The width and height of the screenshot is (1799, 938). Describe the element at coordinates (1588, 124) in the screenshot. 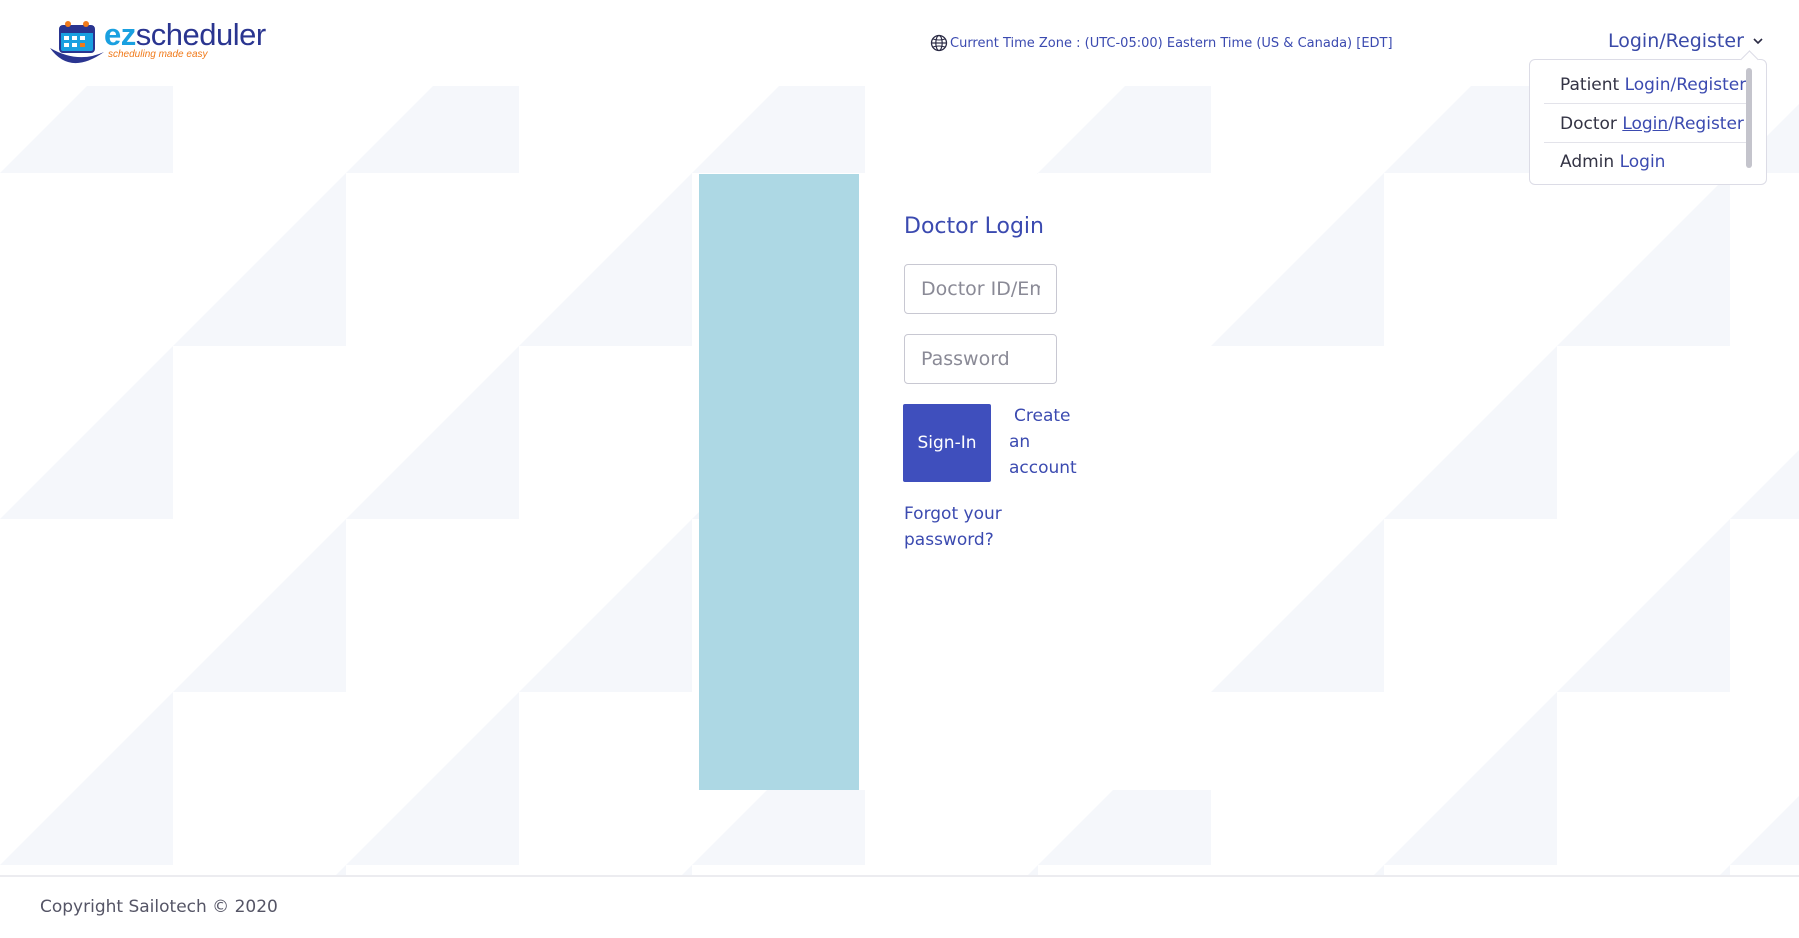

I see `dropdown-role-label: Doctor` at that location.